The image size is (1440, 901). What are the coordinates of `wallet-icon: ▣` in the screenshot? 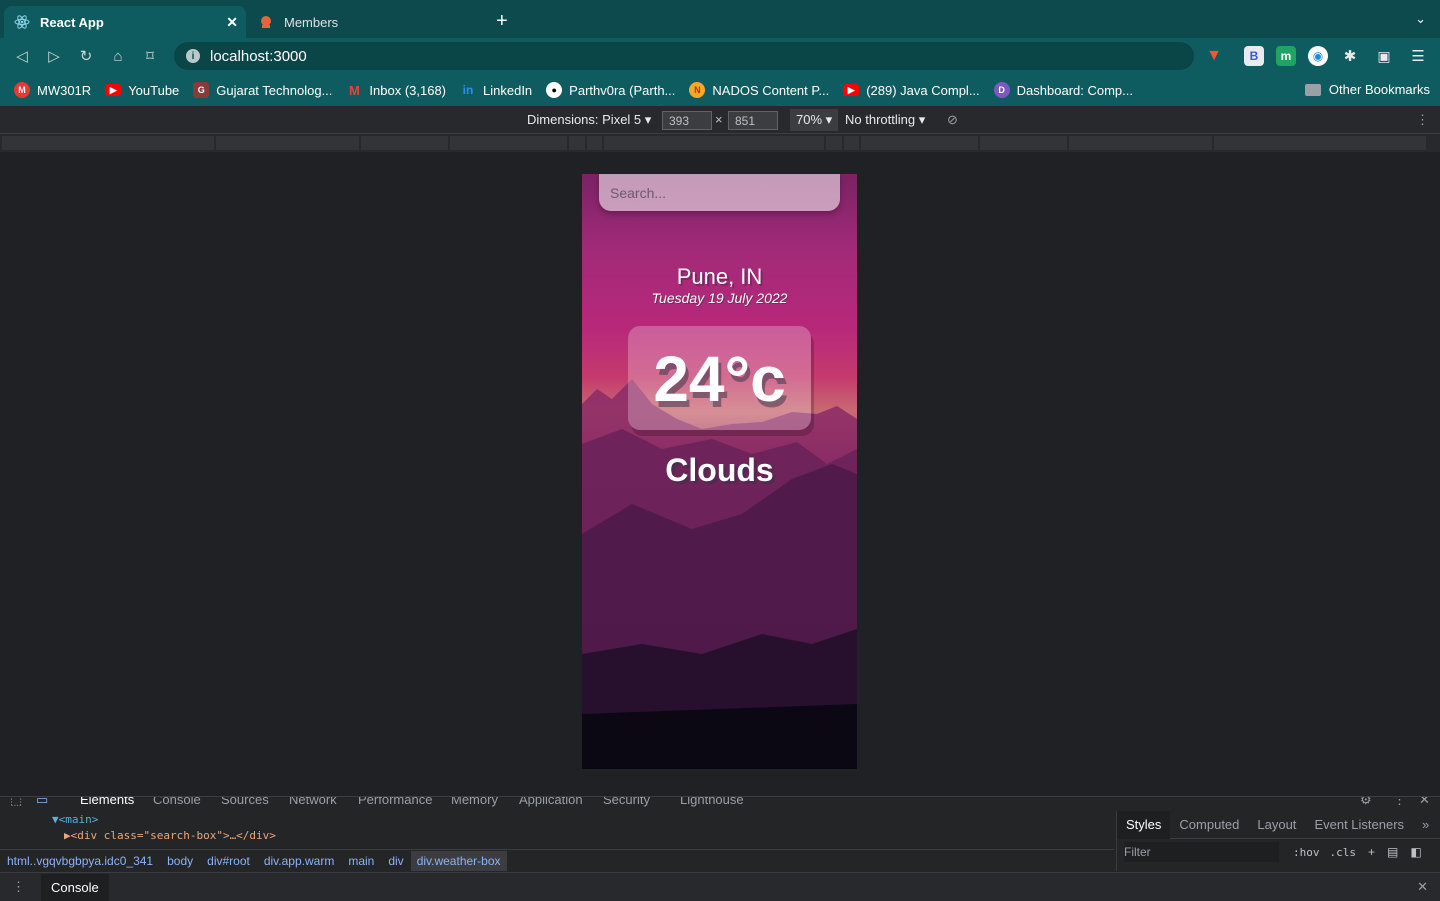 It's located at (1384, 56).